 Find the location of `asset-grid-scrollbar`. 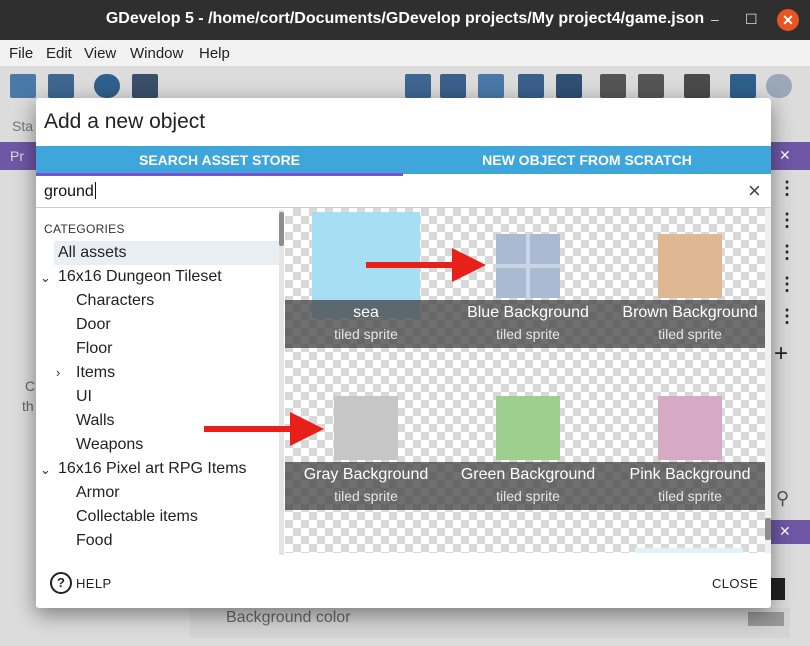

asset-grid-scrollbar is located at coordinates (768, 380).